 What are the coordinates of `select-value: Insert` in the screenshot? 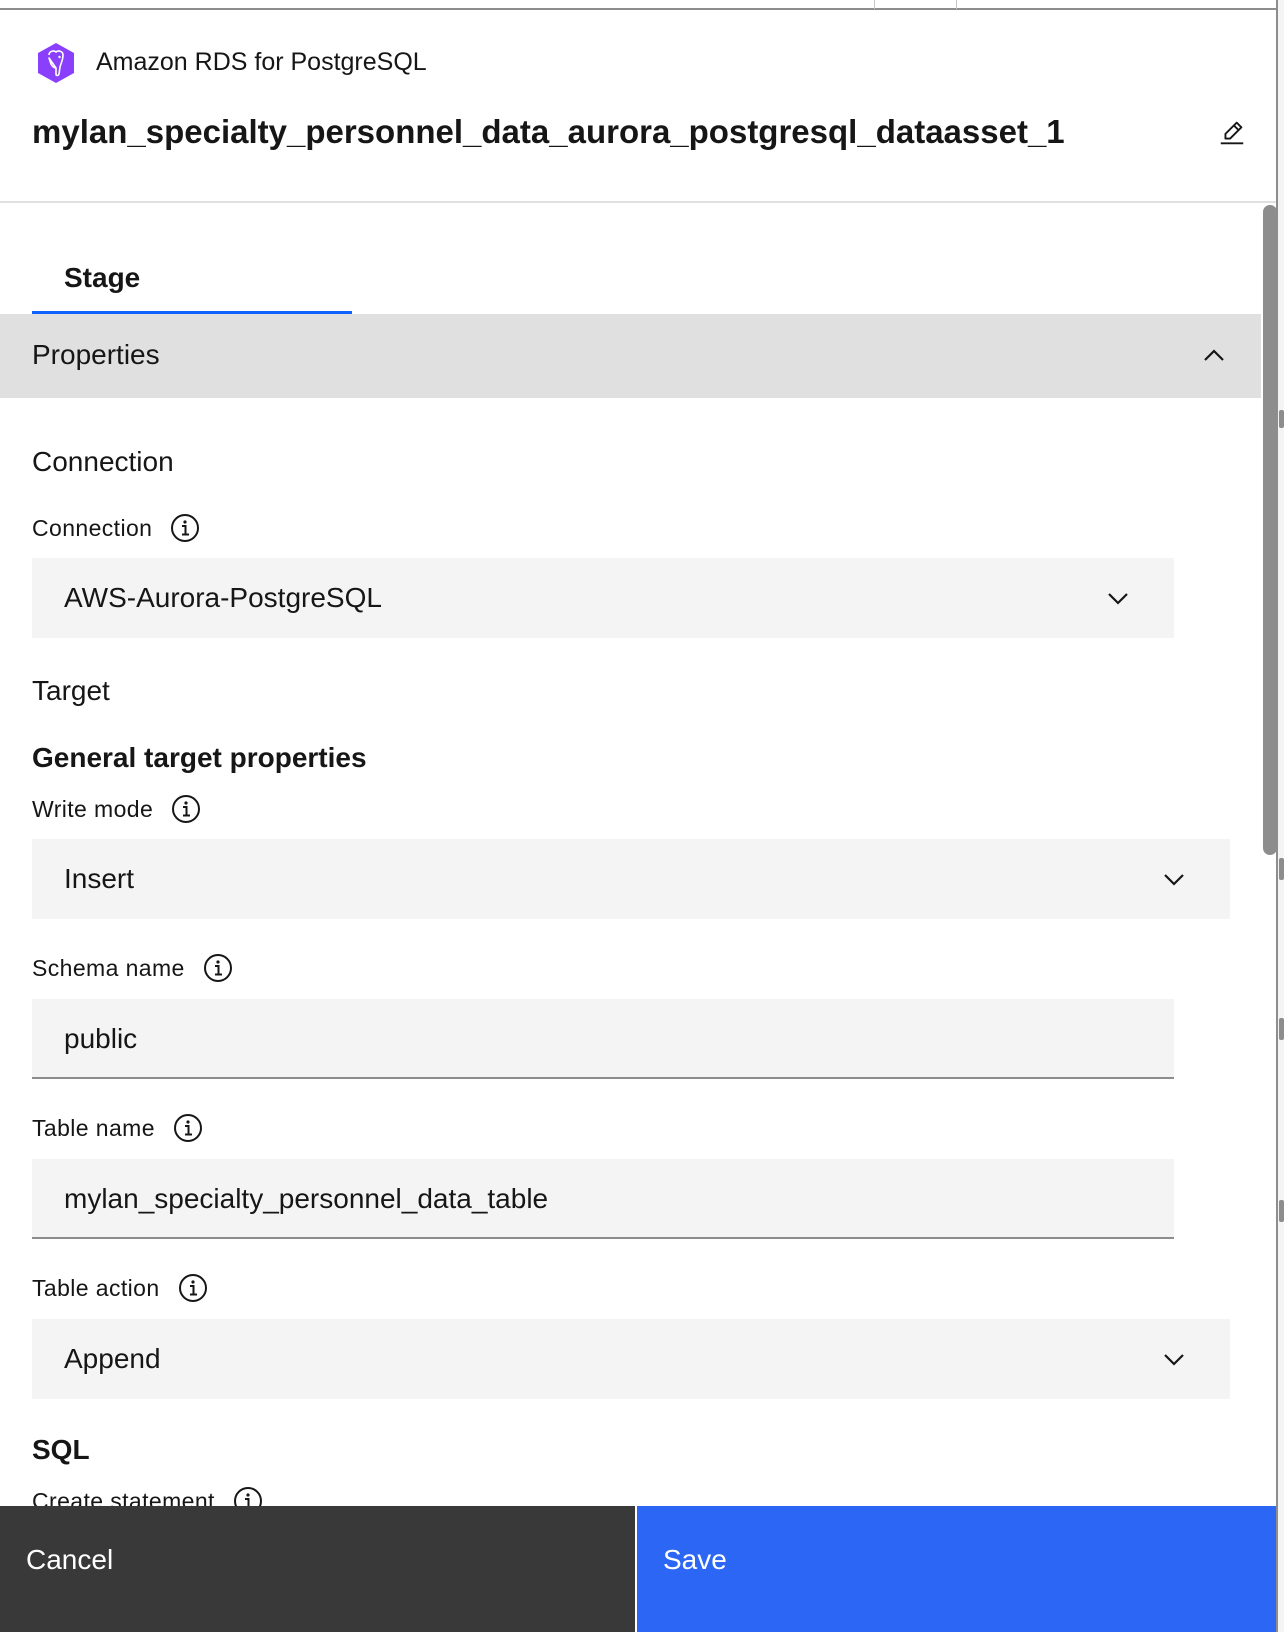 It's located at (99, 878).